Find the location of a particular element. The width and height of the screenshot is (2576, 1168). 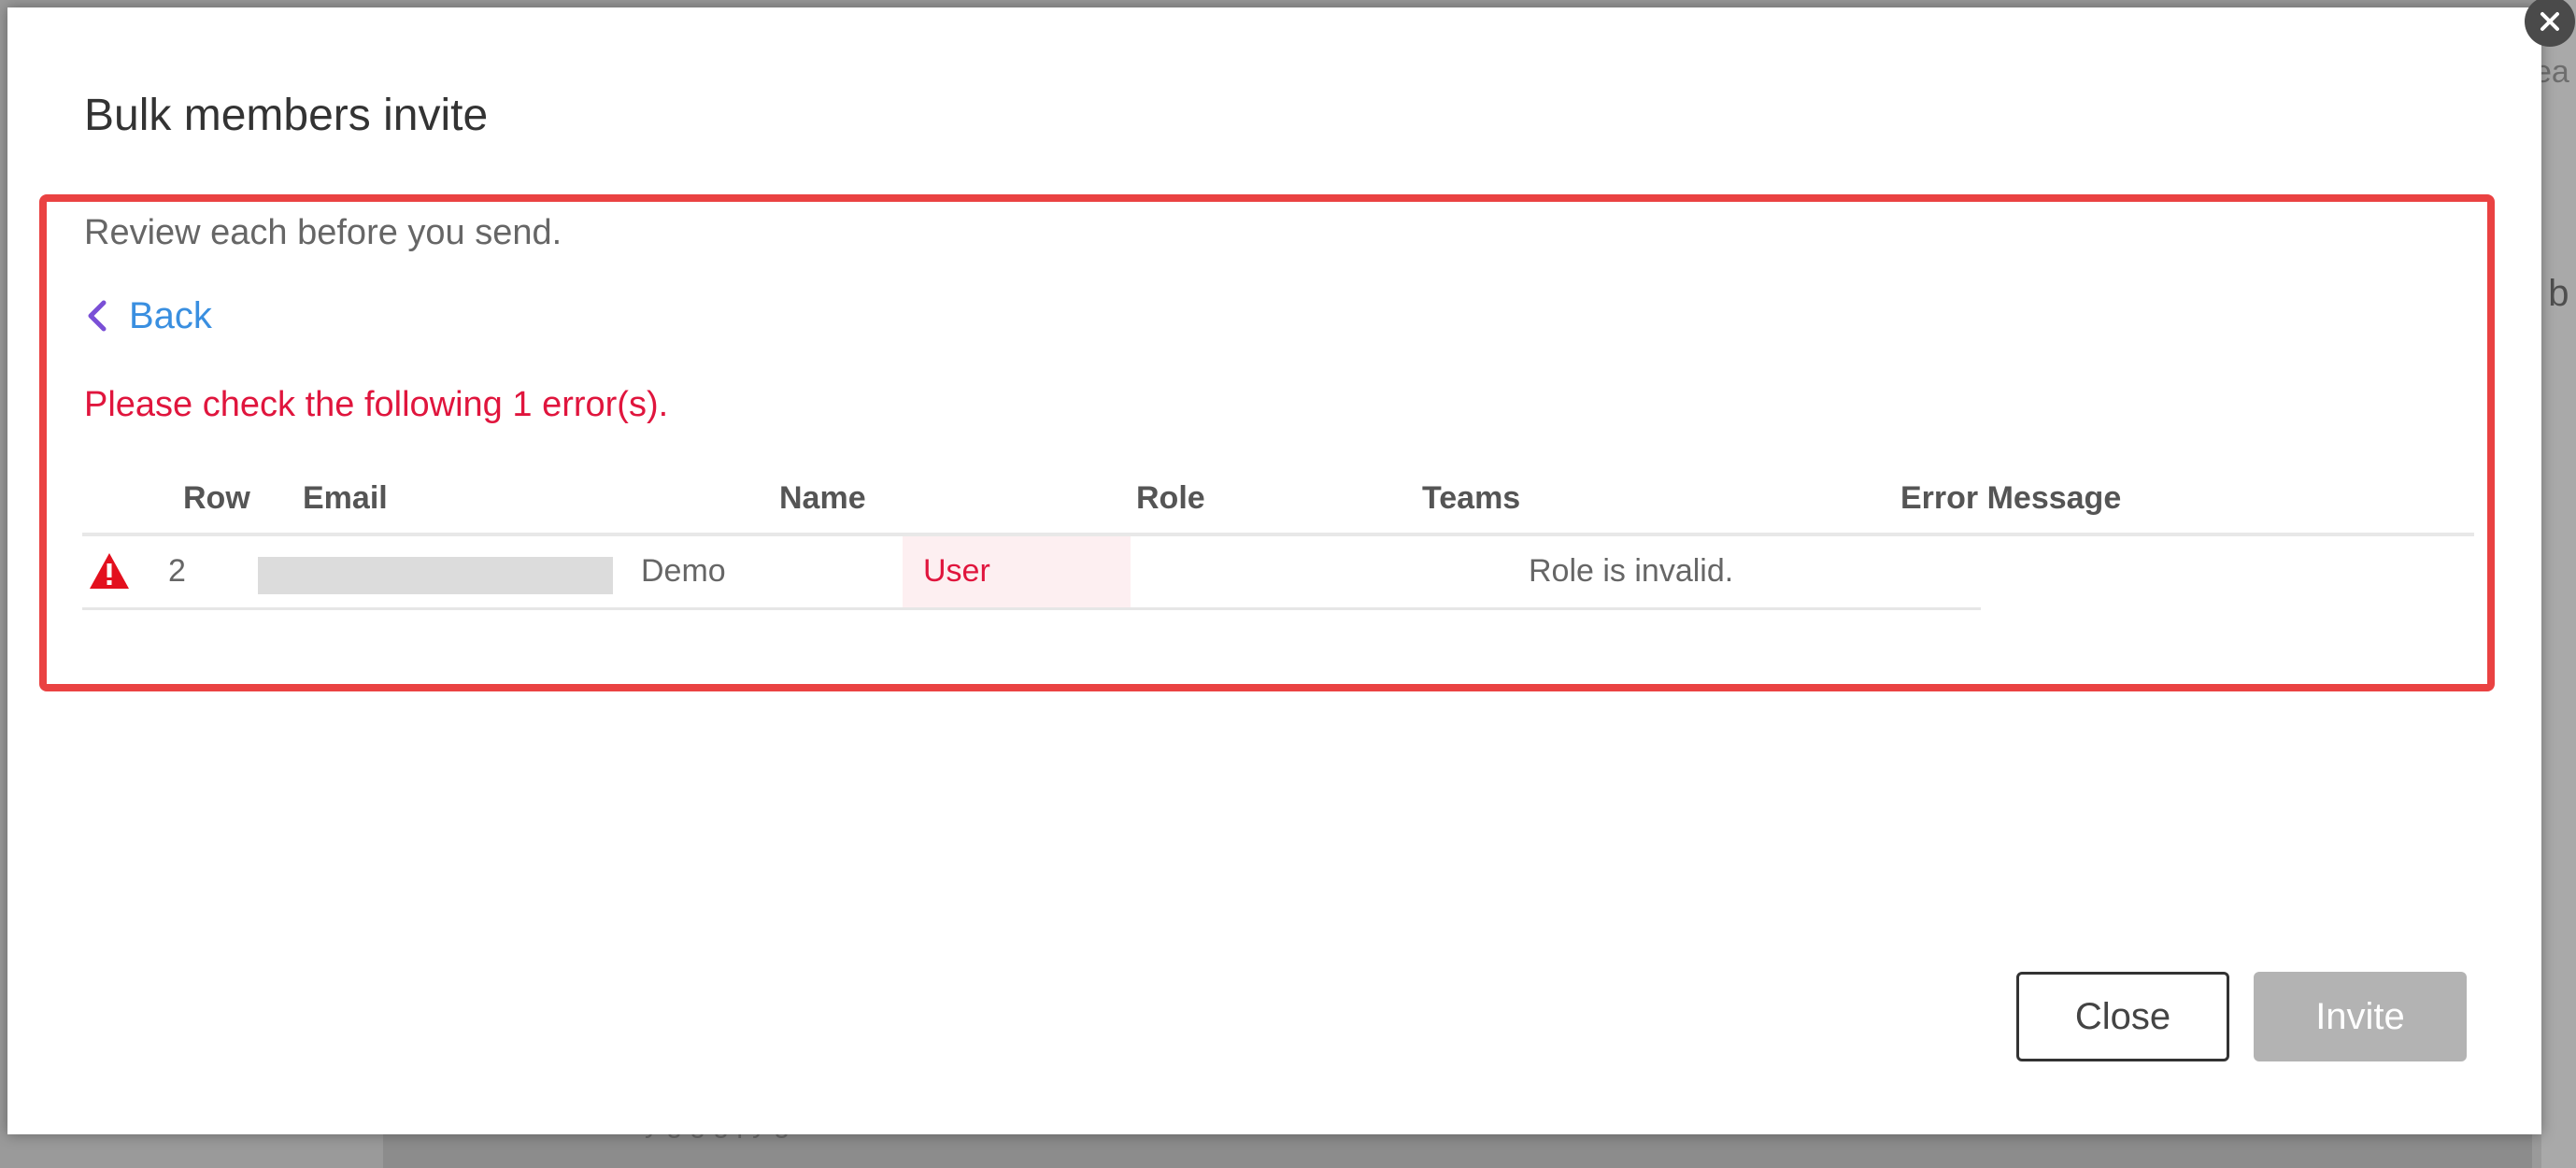

column-header-error-message: Error Message is located at coordinates (2011, 498).